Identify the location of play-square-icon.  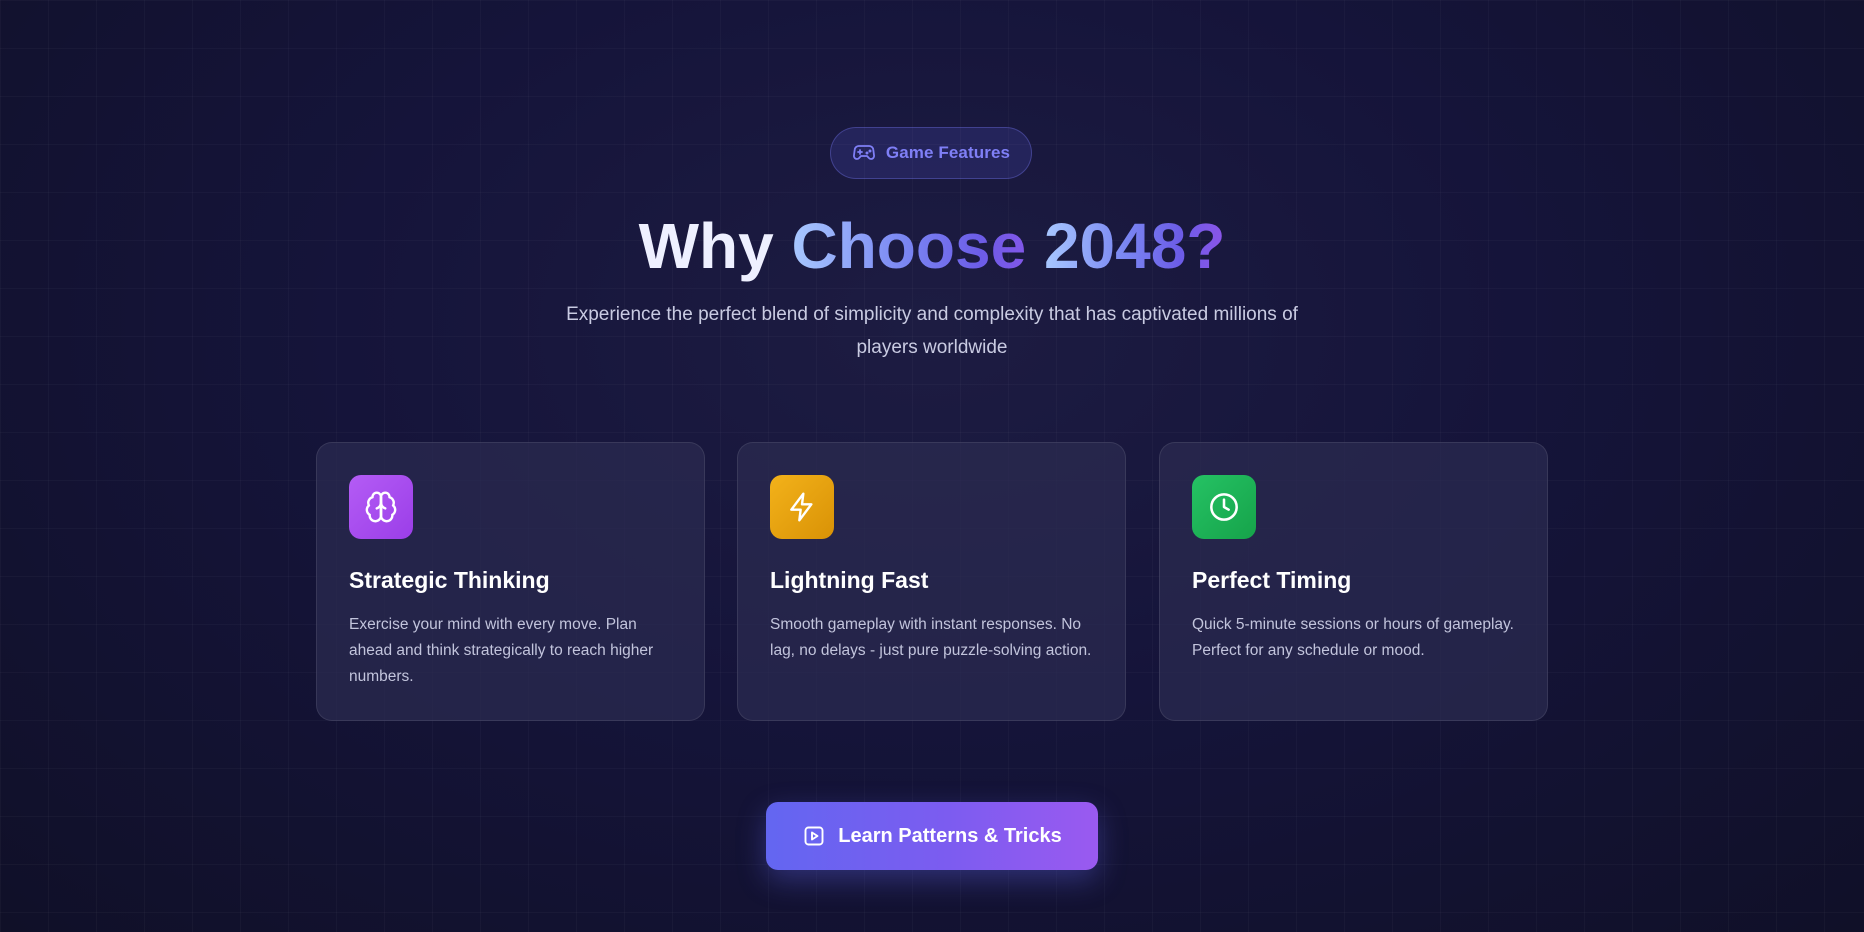
(814, 836).